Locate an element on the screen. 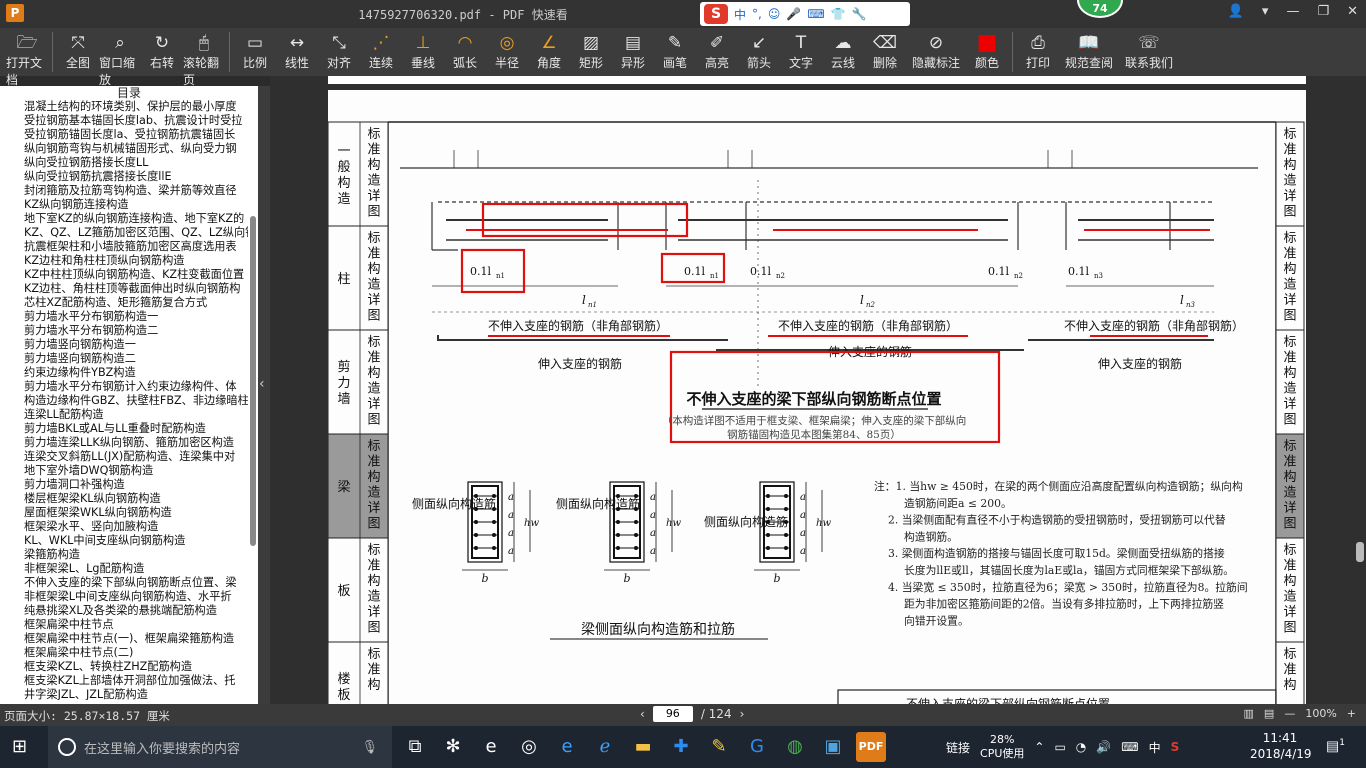 The width and height of the screenshot is (1366, 768). menu-dropdown-icon: ▾ is located at coordinates (1265, 11).